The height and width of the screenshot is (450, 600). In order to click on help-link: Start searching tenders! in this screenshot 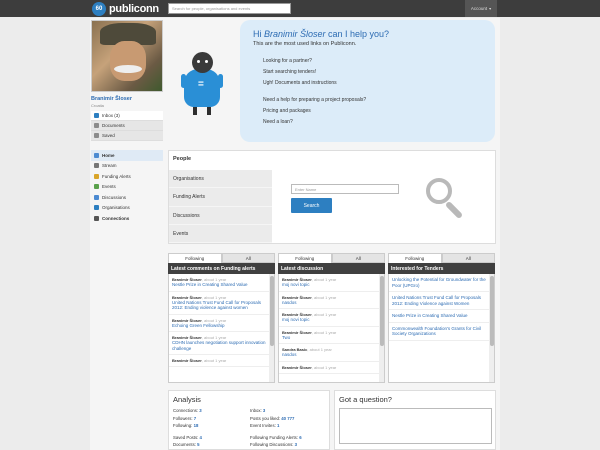, I will do `click(314, 72)`.